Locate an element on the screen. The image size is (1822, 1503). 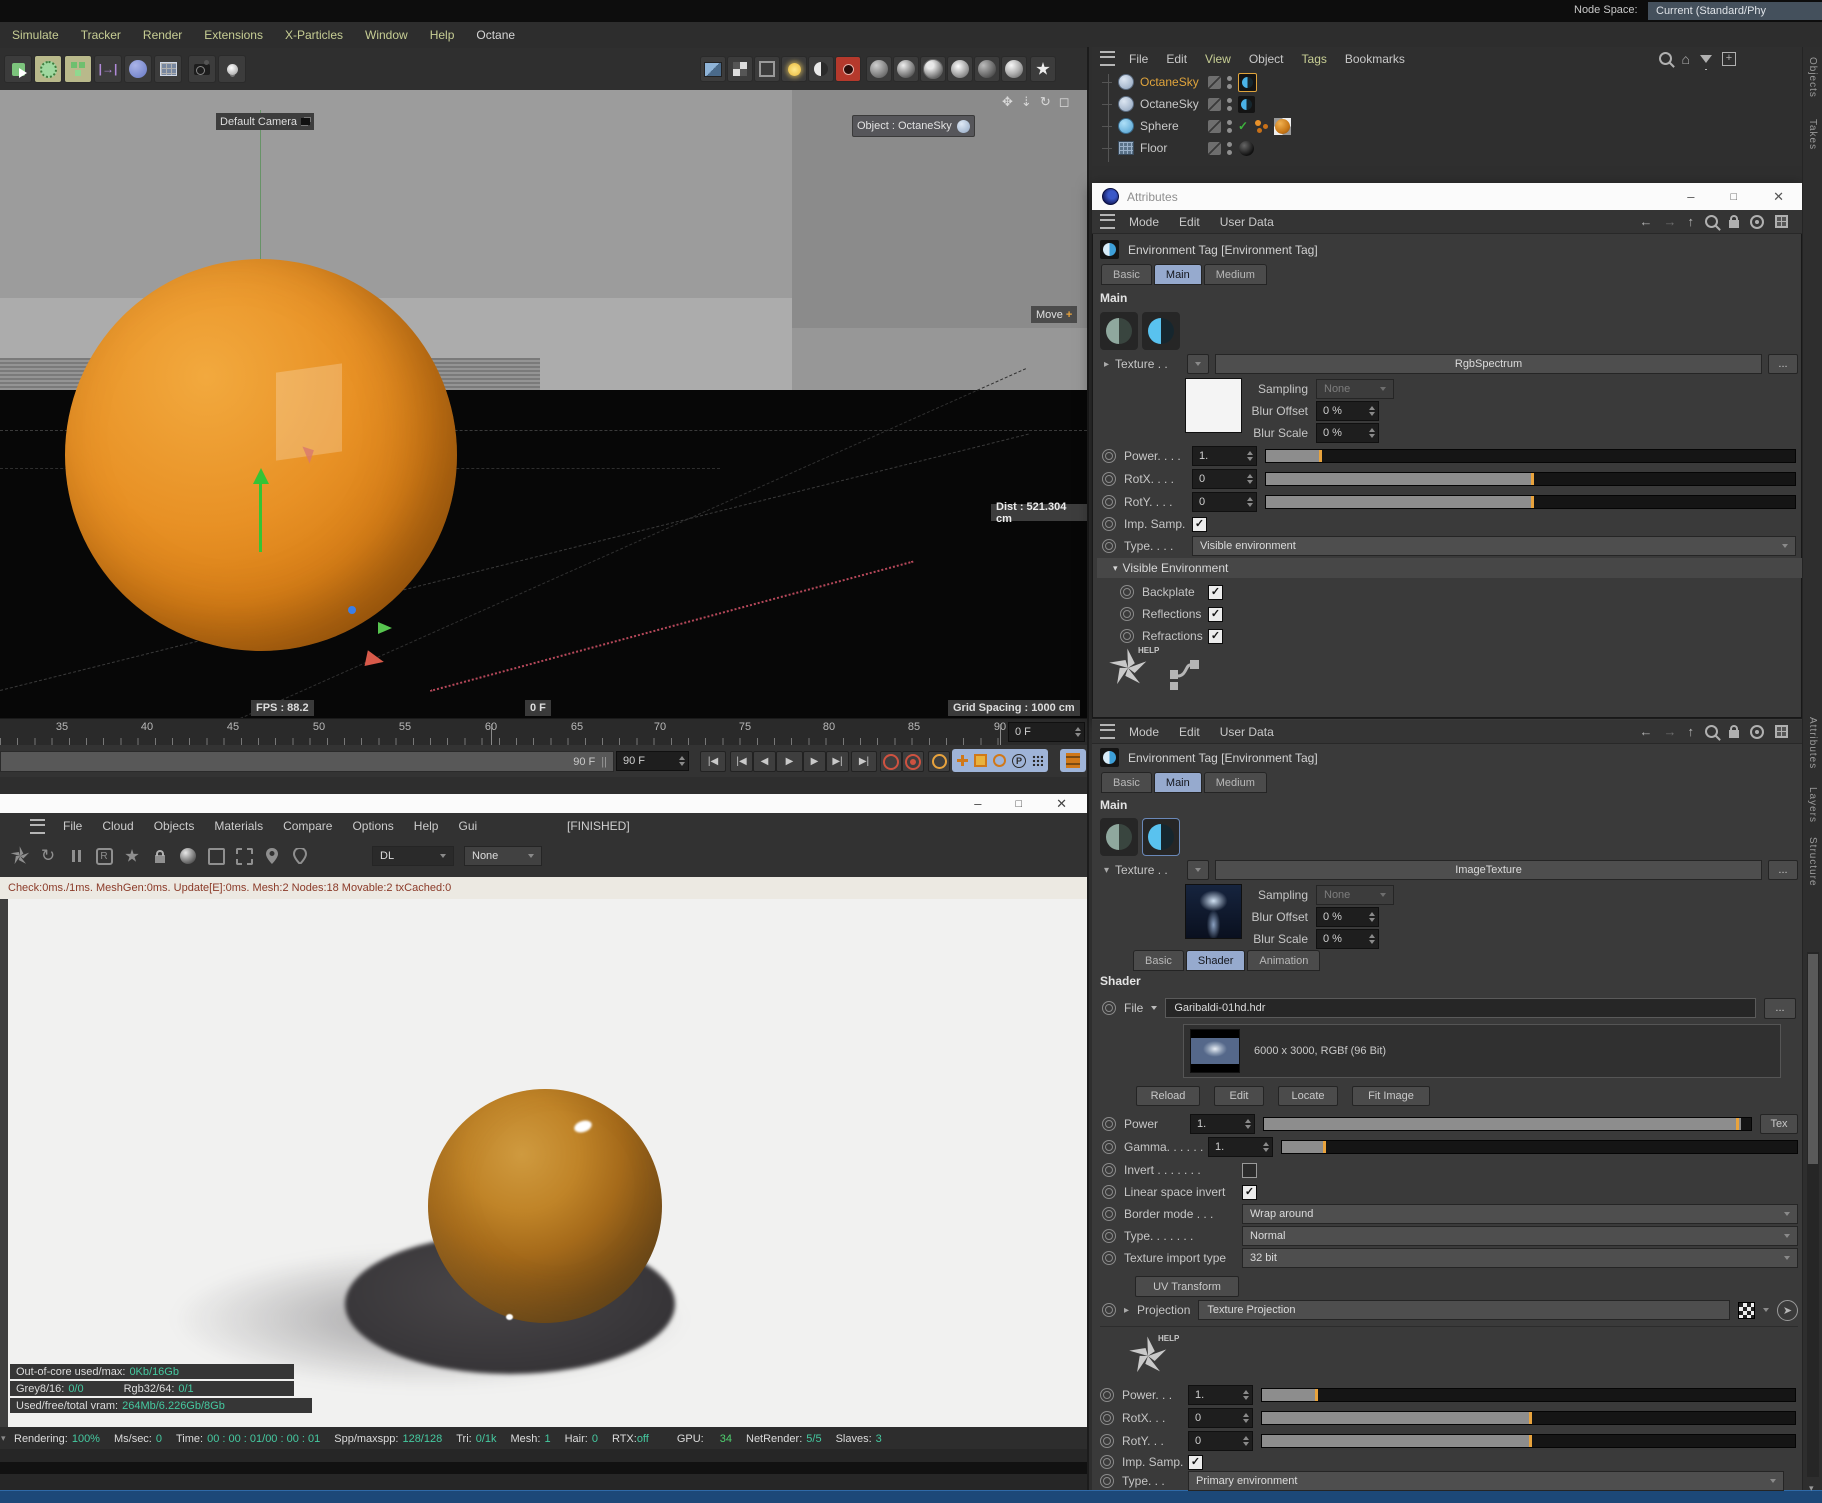
octane-menu-file: File is located at coordinates (72, 826).